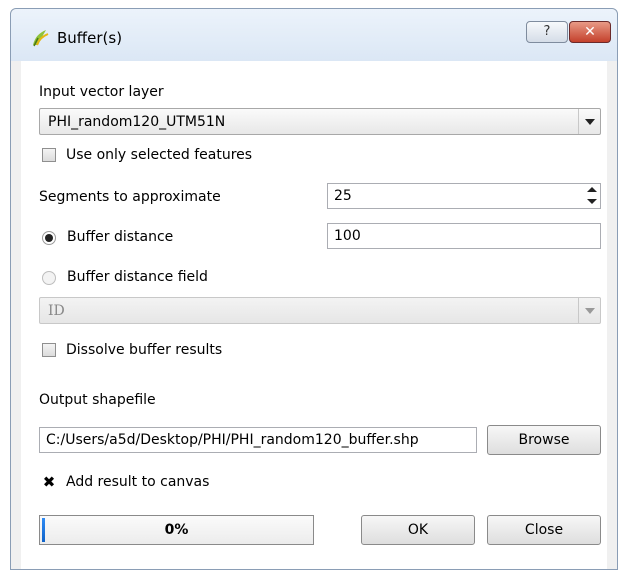 This screenshot has width=624, height=571. What do you see at coordinates (130, 197) in the screenshot?
I see `segments-label: Segments to approximate` at bounding box center [130, 197].